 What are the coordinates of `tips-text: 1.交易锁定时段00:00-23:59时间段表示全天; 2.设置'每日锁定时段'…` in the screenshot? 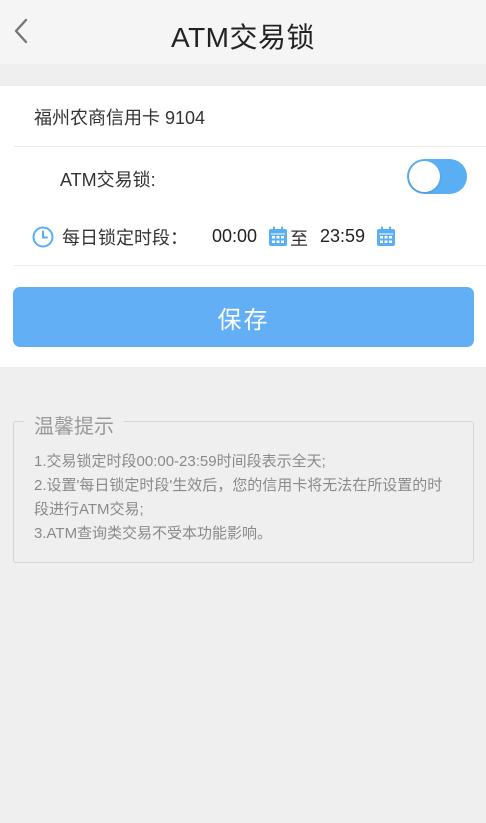 It's located at (244, 498).